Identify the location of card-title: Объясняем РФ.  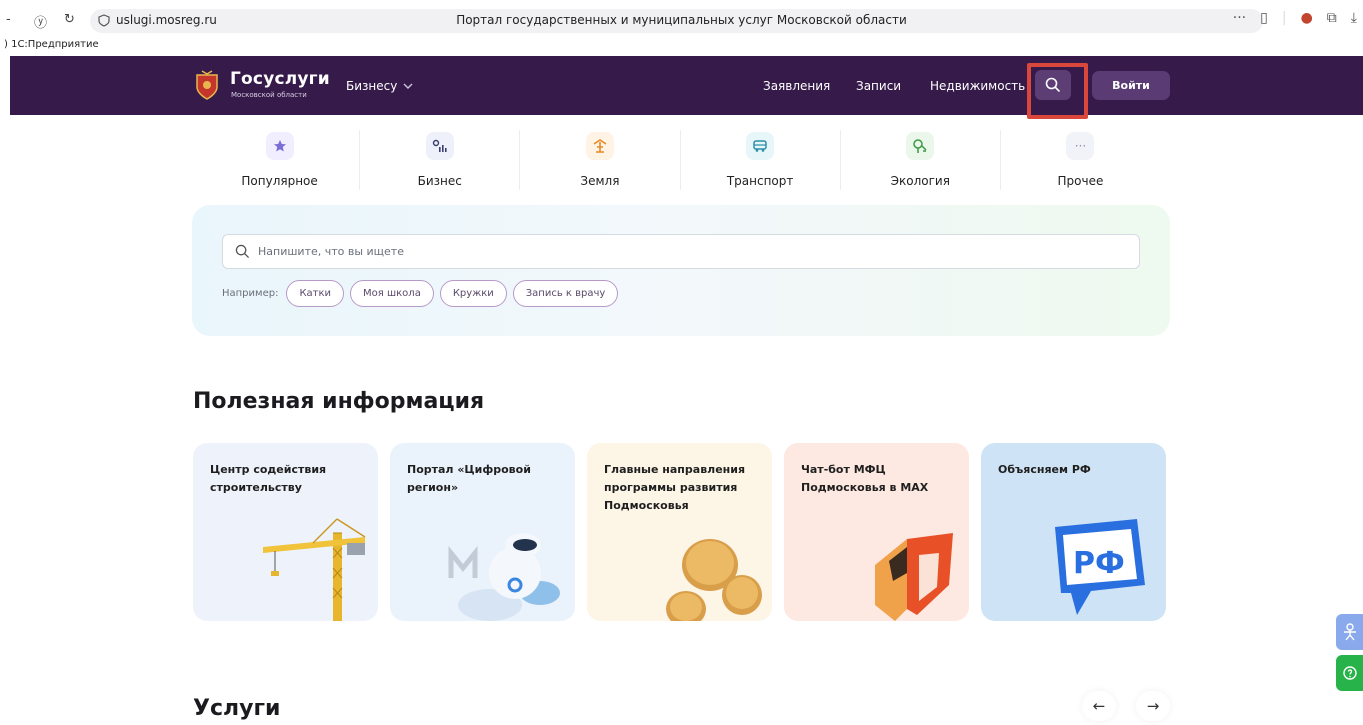
(1044, 469).